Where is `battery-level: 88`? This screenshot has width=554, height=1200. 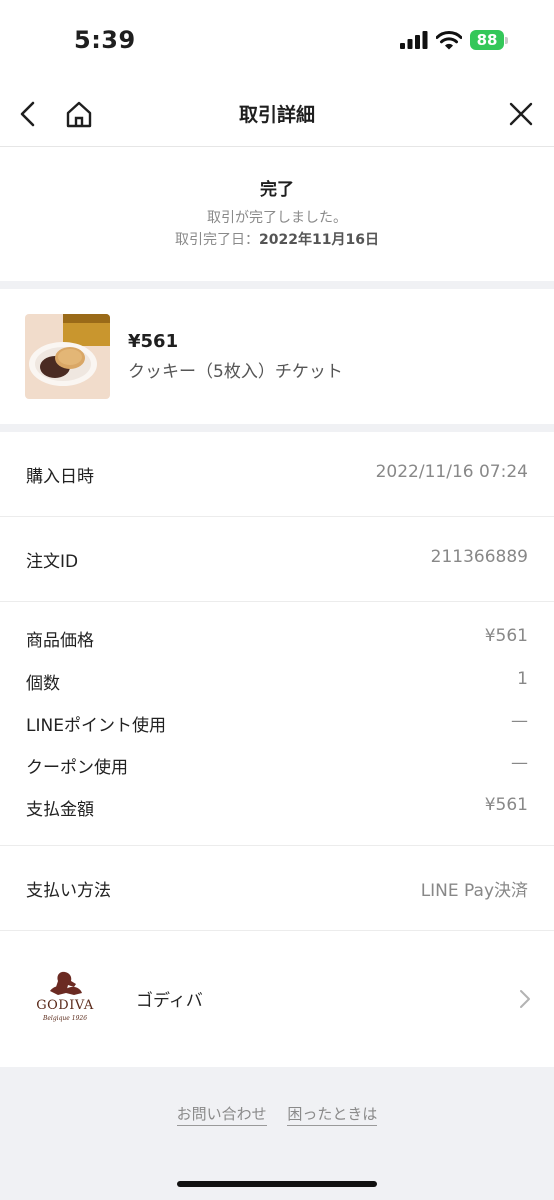 battery-level: 88 is located at coordinates (487, 40).